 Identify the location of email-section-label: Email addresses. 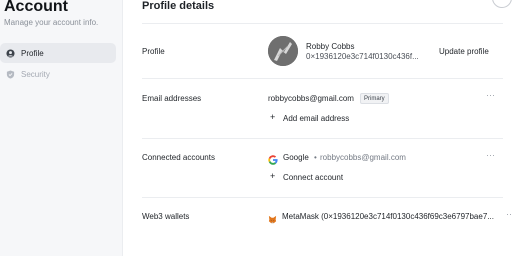
(172, 98).